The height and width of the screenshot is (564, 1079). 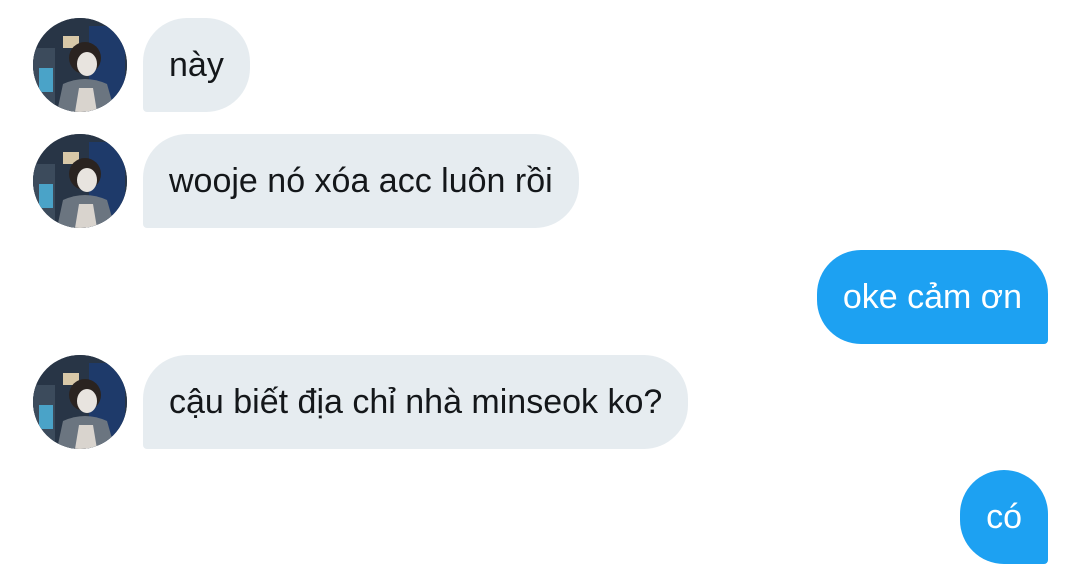 I want to click on message-text: oke cảm ơn, so click(x=932, y=297).